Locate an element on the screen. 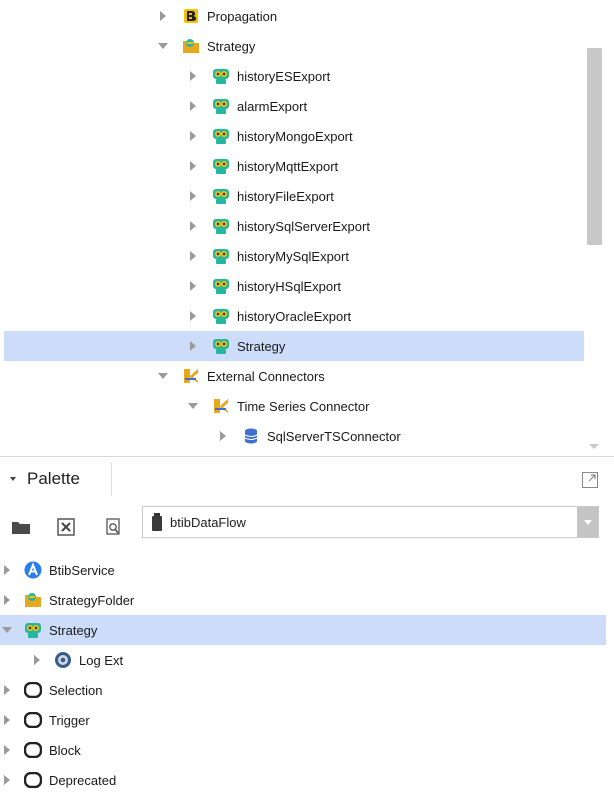 Image resolution: width=614 pixels, height=801 pixels. palette-item-label: Block is located at coordinates (65, 750).